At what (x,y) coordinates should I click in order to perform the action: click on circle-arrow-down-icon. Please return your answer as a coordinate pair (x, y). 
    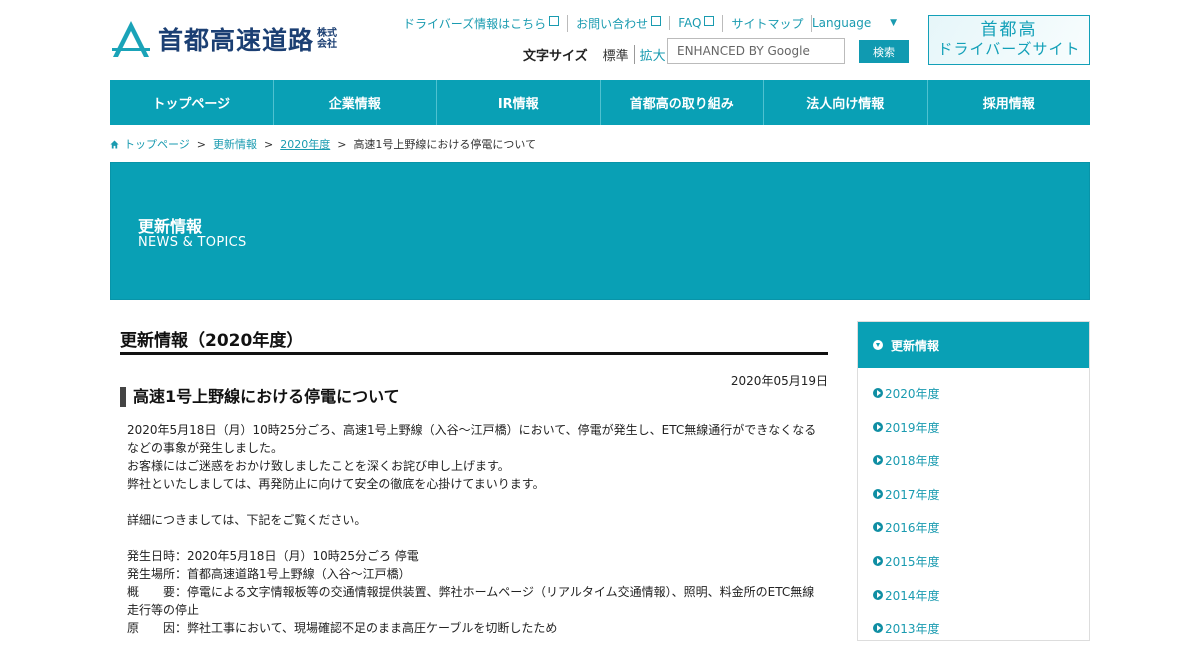
    Looking at the image, I should click on (878, 345).